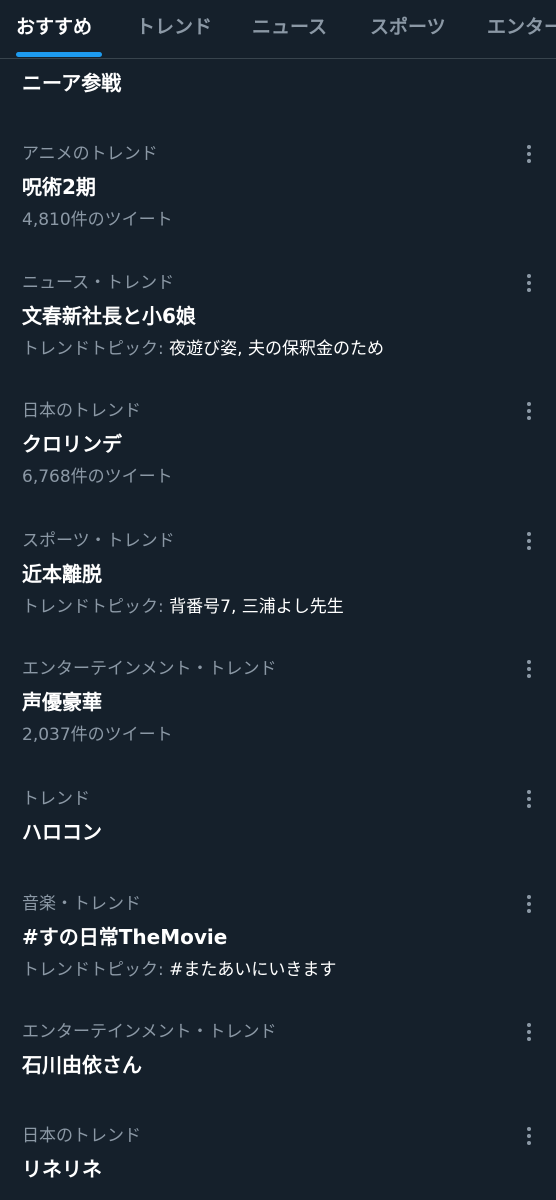  I want to click on trend-title: #すの日常TheMovie, so click(125, 937).